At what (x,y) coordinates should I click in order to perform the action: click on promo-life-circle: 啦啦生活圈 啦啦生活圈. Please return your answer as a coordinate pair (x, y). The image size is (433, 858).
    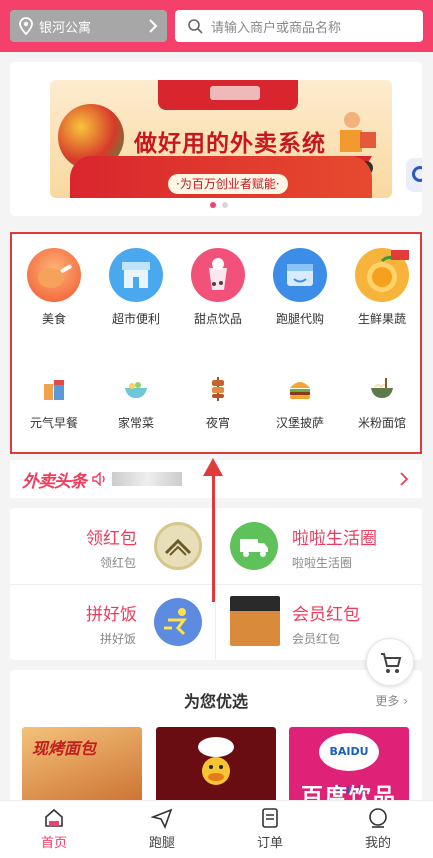
    Looking at the image, I should click on (316, 546).